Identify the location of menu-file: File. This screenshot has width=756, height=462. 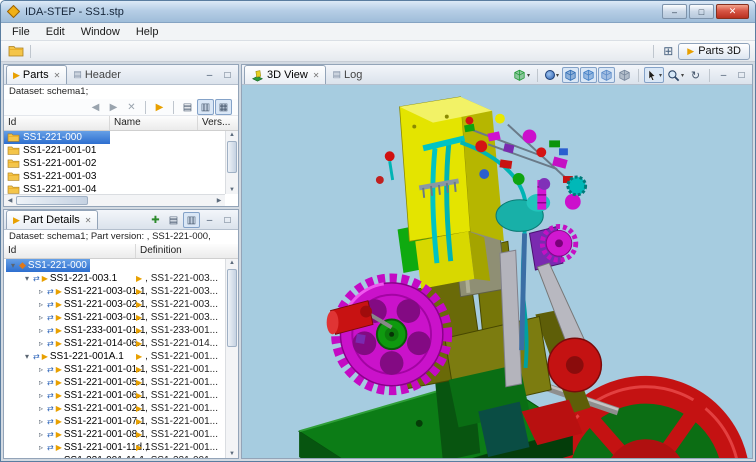
(21, 32).